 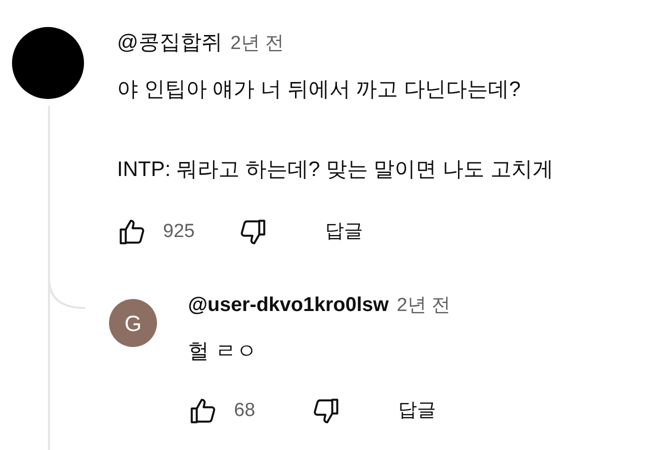 What do you see at coordinates (133, 323) in the screenshot?
I see `avatar: G` at bounding box center [133, 323].